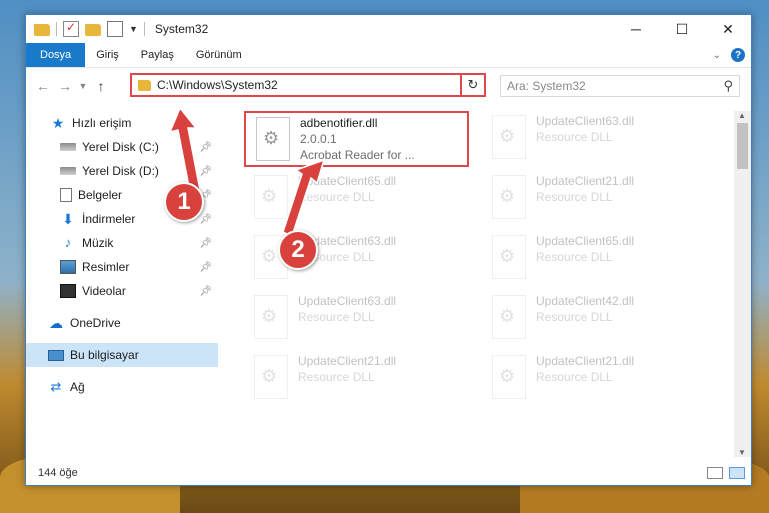 This screenshot has height=513, width=769. What do you see at coordinates (83, 86) in the screenshot?
I see `recent-locations-icon: ▼` at bounding box center [83, 86].